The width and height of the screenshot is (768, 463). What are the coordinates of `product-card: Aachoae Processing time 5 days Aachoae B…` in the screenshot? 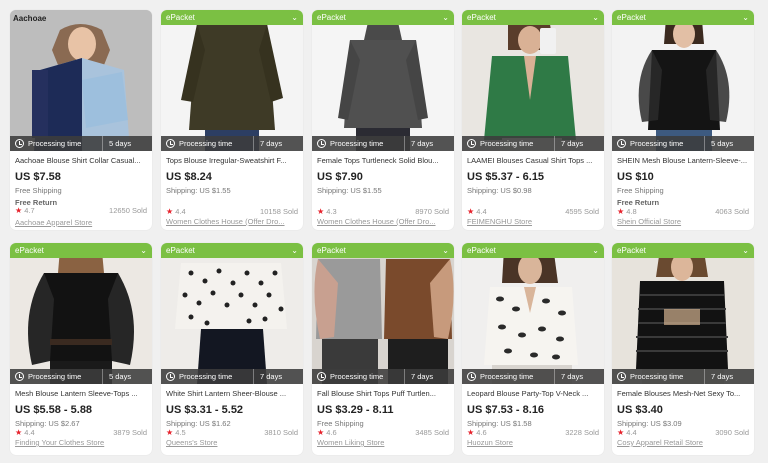 It's located at (81, 120).